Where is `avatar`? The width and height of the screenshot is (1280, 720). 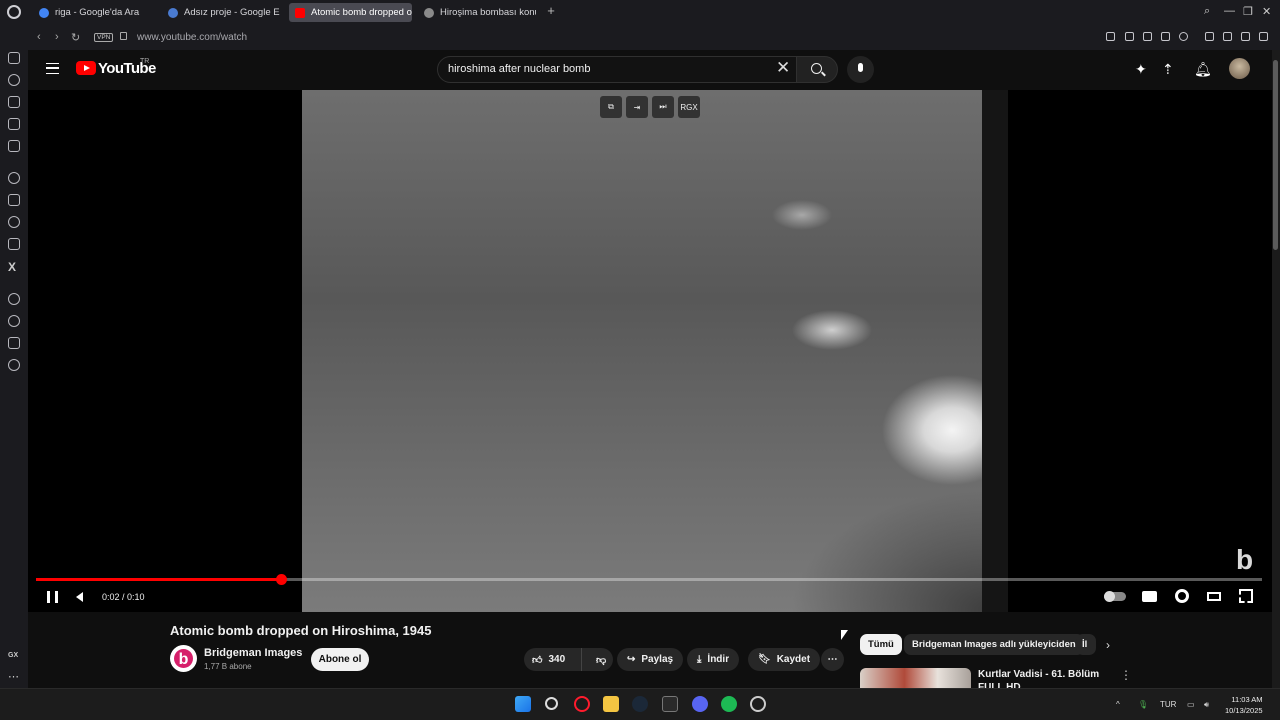 avatar is located at coordinates (1239, 68).